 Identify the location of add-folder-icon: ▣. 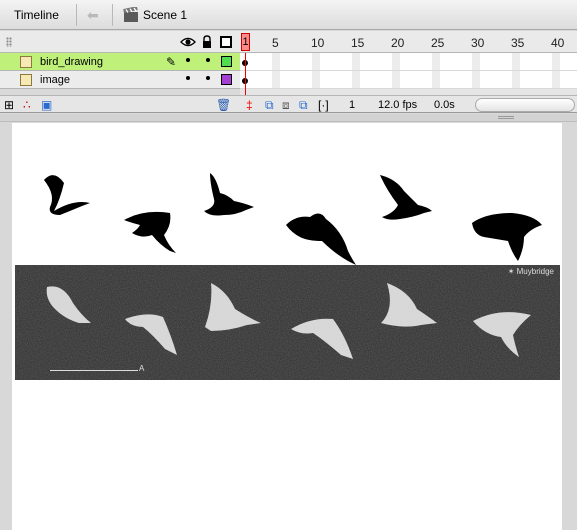
(46, 105).